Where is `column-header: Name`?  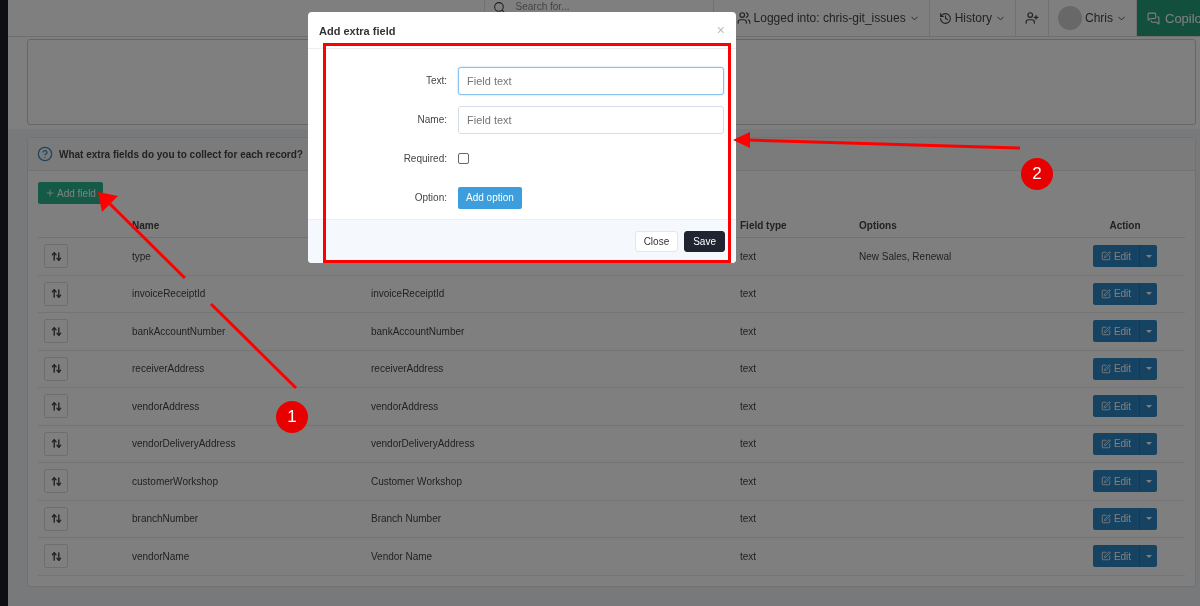
column-header: Name is located at coordinates (146, 225).